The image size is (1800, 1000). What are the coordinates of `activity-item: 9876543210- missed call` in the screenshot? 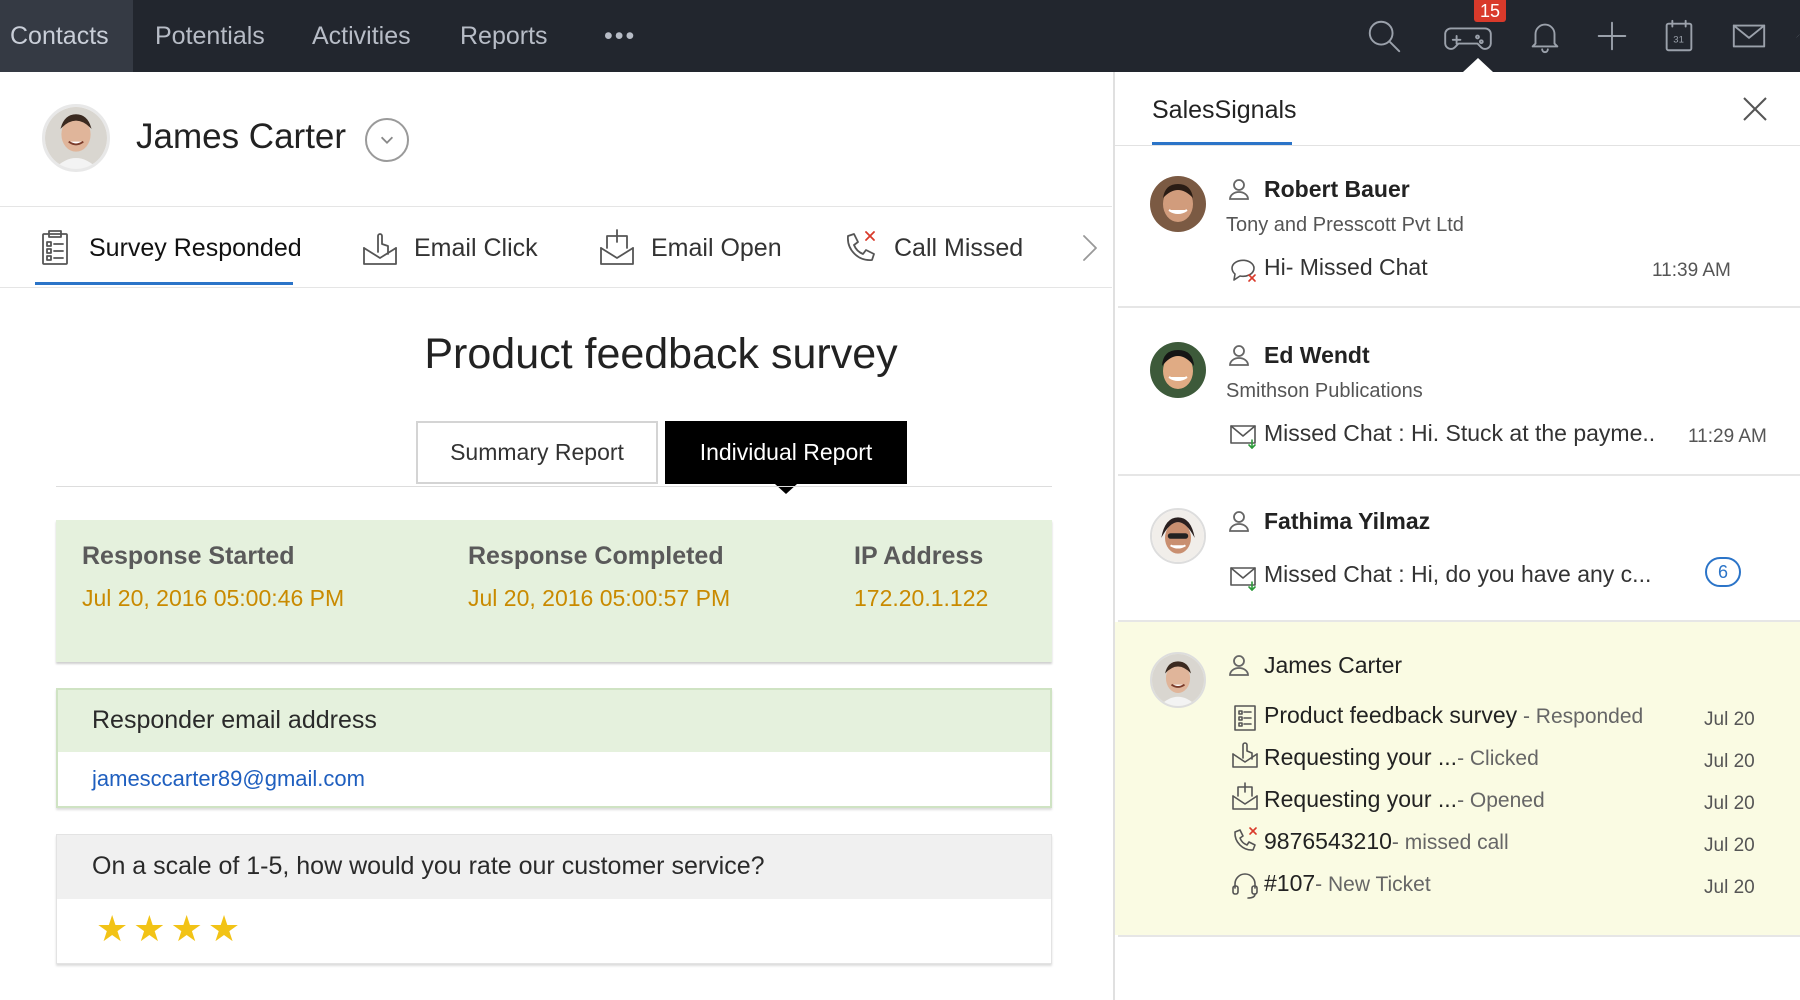 It's located at (1386, 841).